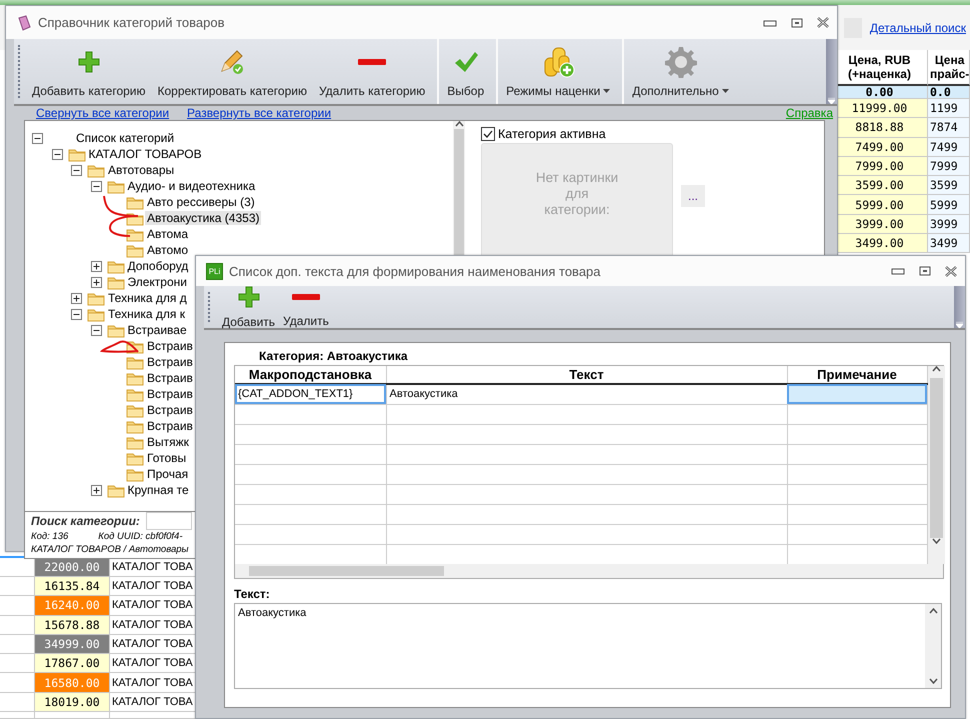 This screenshot has height=719, width=970. What do you see at coordinates (169, 521) in the screenshot?
I see `search-field` at bounding box center [169, 521].